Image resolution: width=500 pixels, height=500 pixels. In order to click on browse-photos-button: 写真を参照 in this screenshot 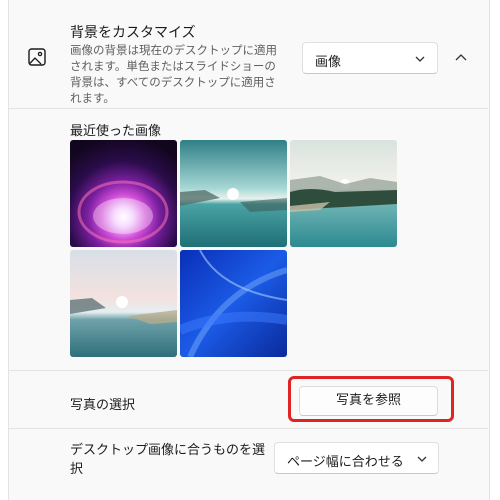, I will do `click(368, 401)`.